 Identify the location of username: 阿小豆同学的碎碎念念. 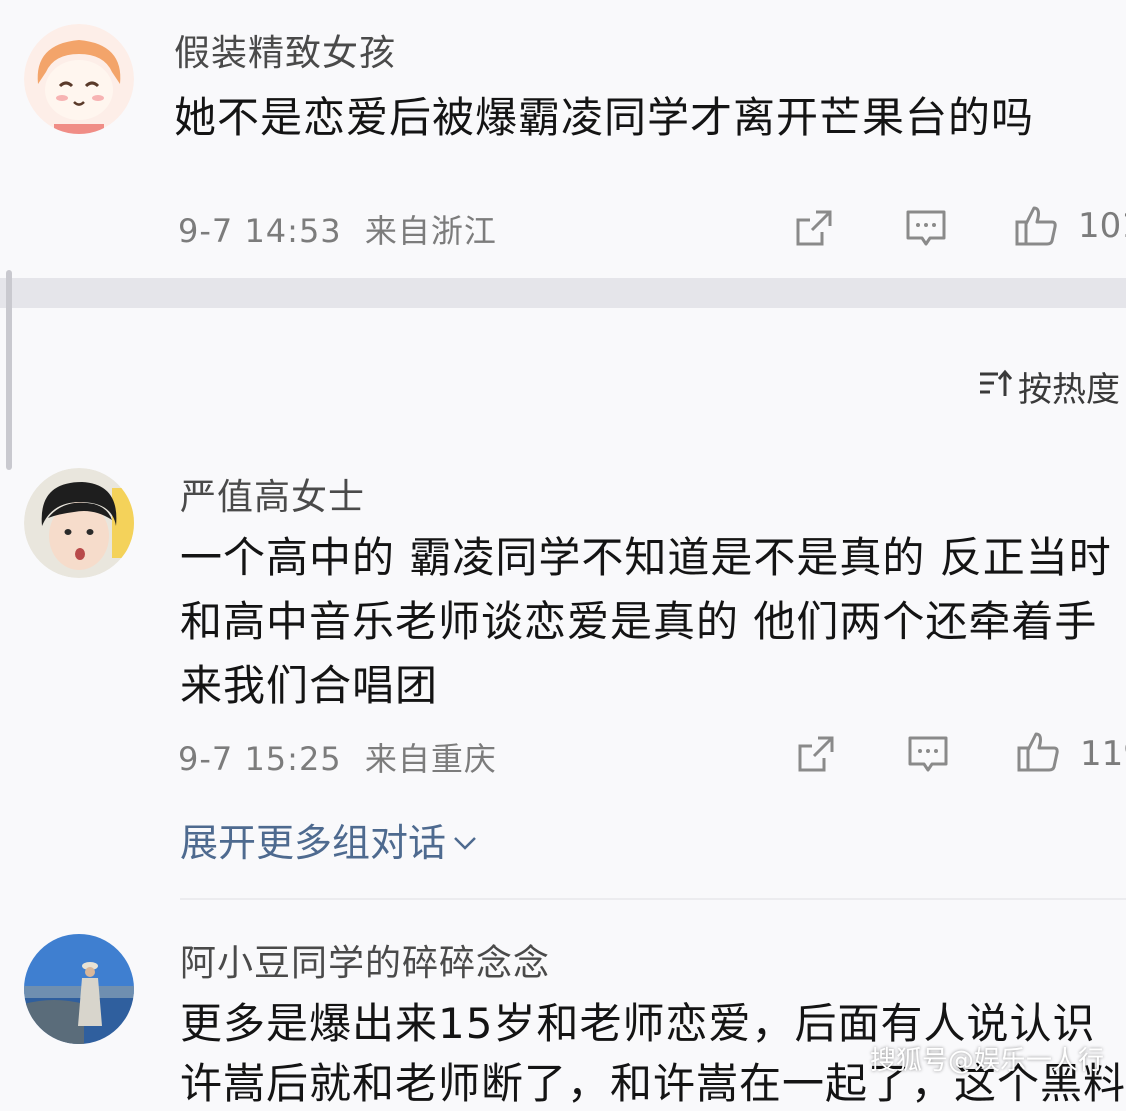
(365, 960).